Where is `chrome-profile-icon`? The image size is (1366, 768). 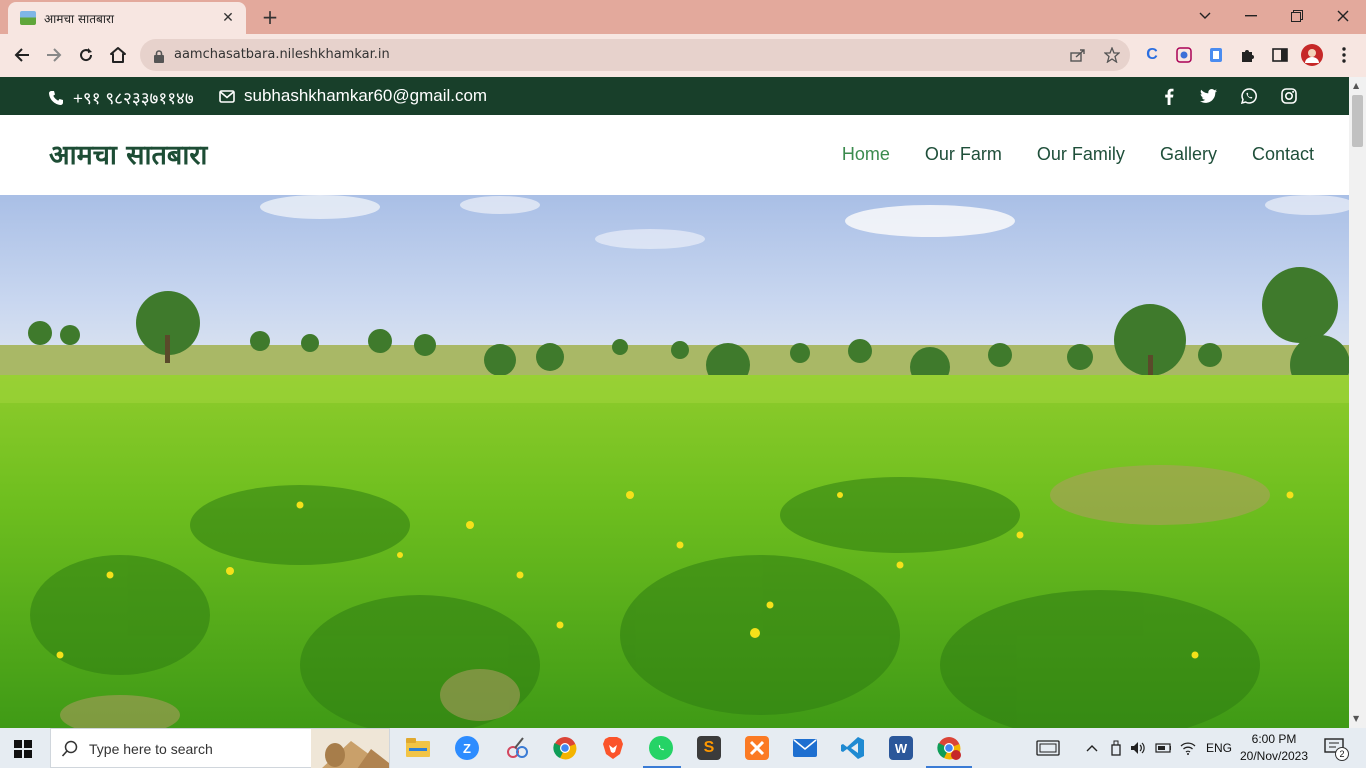 chrome-profile-icon is located at coordinates (949, 748).